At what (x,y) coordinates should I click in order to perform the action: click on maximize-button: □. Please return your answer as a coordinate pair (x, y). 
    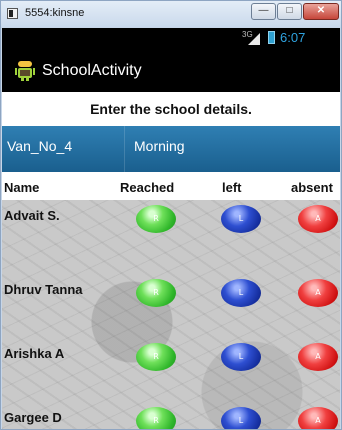
    Looking at the image, I should click on (289, 11).